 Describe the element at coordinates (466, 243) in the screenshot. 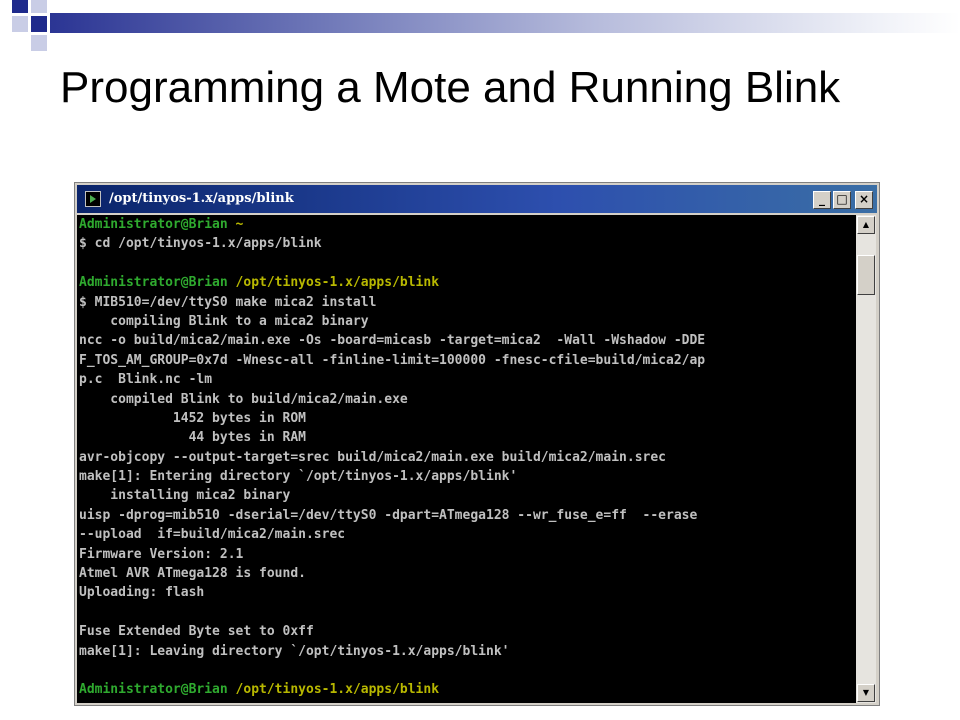

I see `console-line: $ cd /opt/tinyos-1.x/apps/blink` at that location.